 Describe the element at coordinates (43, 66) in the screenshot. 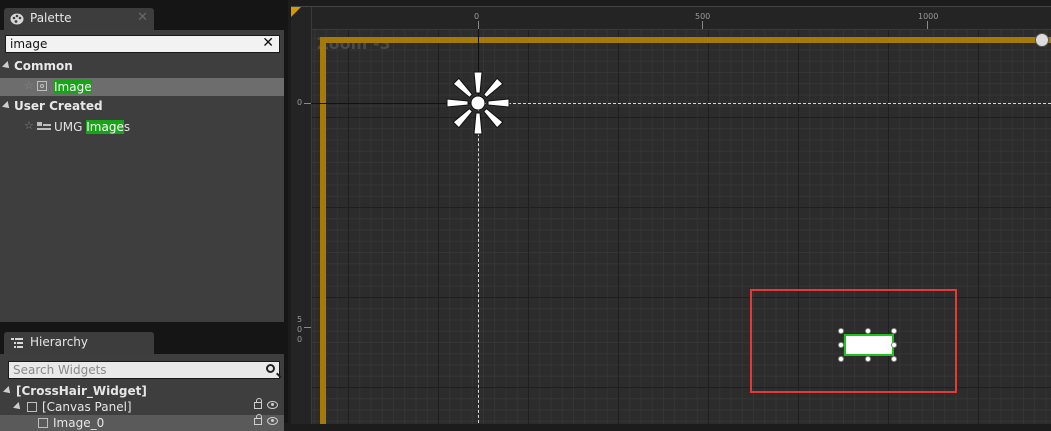

I see `category-label: Common` at that location.